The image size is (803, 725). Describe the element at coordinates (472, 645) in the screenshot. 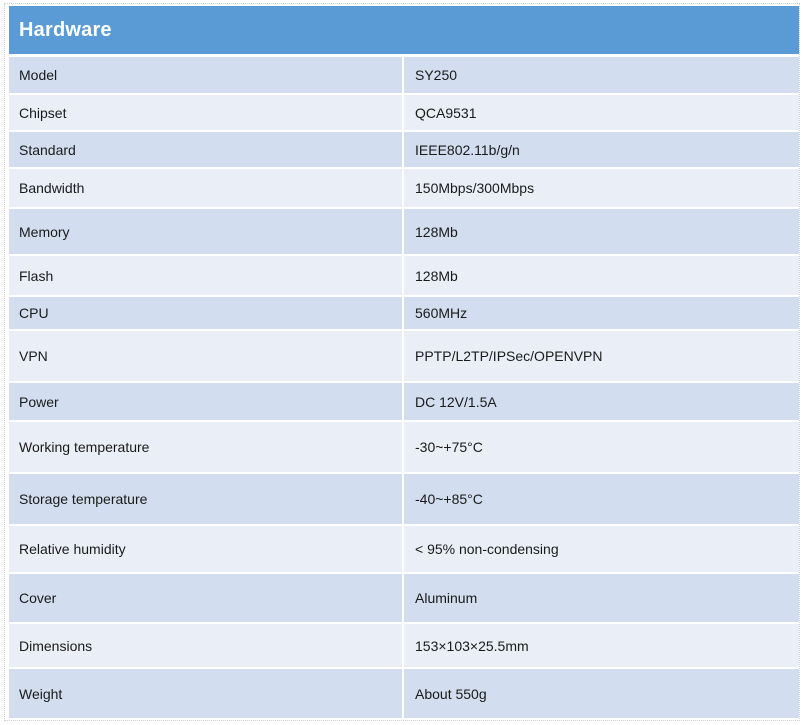

I see `spec-value: 153×103×25.5mm` at that location.